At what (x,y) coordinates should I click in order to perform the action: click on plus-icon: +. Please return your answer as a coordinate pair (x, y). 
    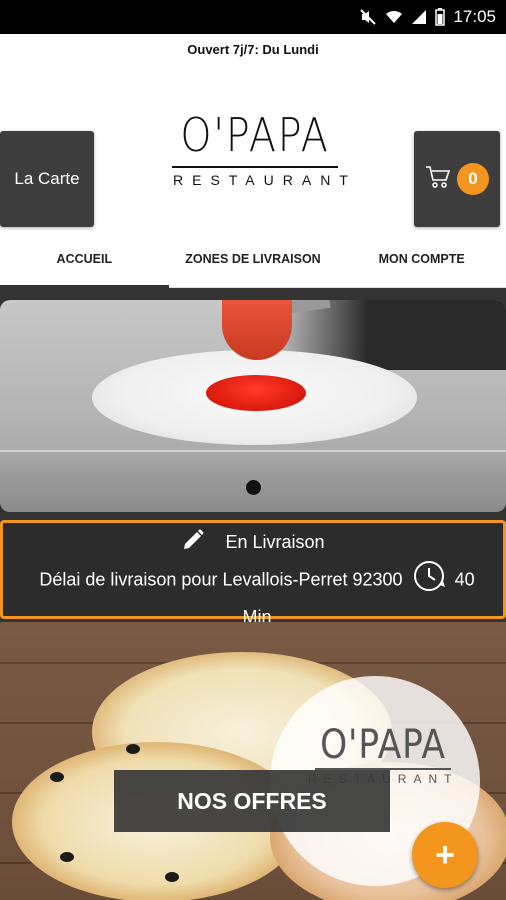
    Looking at the image, I should click on (445, 854).